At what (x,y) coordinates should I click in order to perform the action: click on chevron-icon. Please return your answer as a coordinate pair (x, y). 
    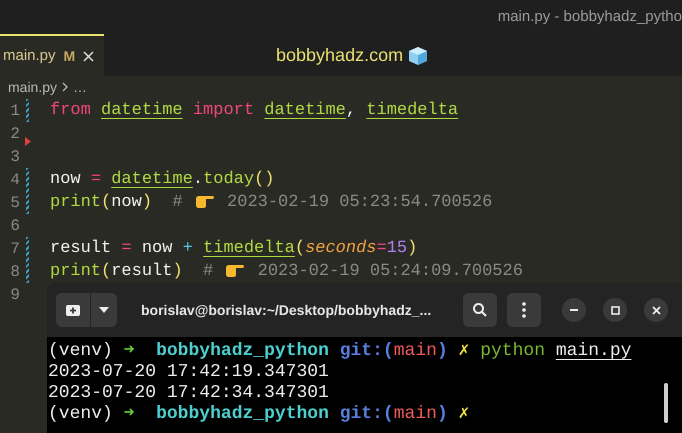
    Looking at the image, I should click on (65, 87).